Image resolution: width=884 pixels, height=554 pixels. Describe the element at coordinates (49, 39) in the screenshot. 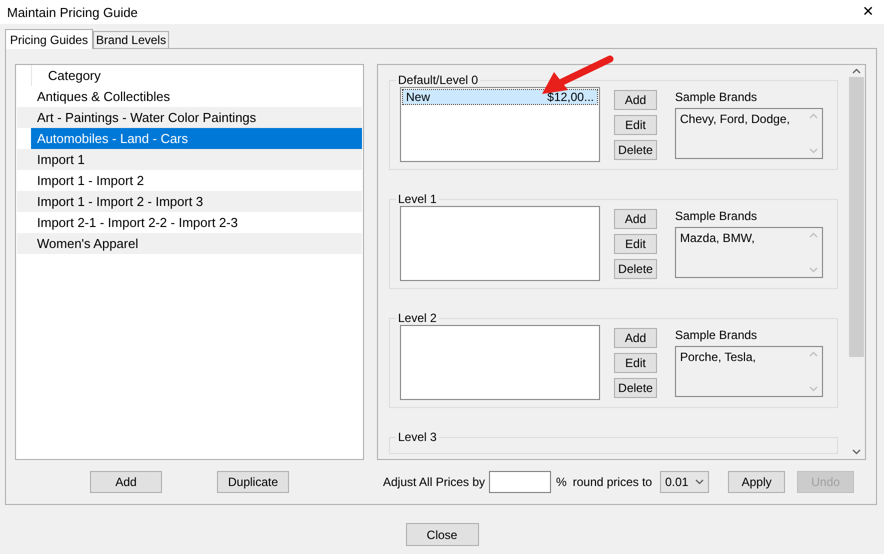

I see `tab: Pricing Guides` at that location.